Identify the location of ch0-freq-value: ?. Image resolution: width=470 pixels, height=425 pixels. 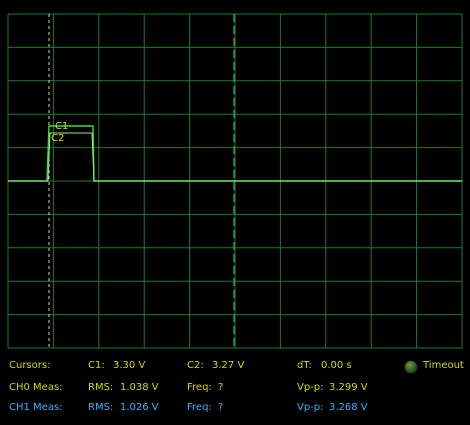
(221, 387).